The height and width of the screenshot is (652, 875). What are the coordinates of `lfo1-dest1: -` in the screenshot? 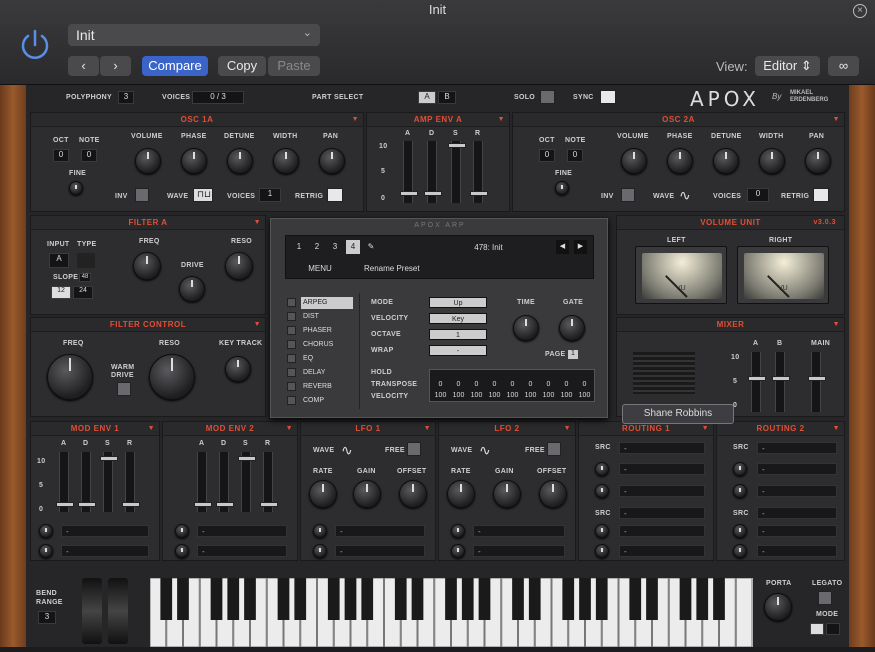 It's located at (380, 531).